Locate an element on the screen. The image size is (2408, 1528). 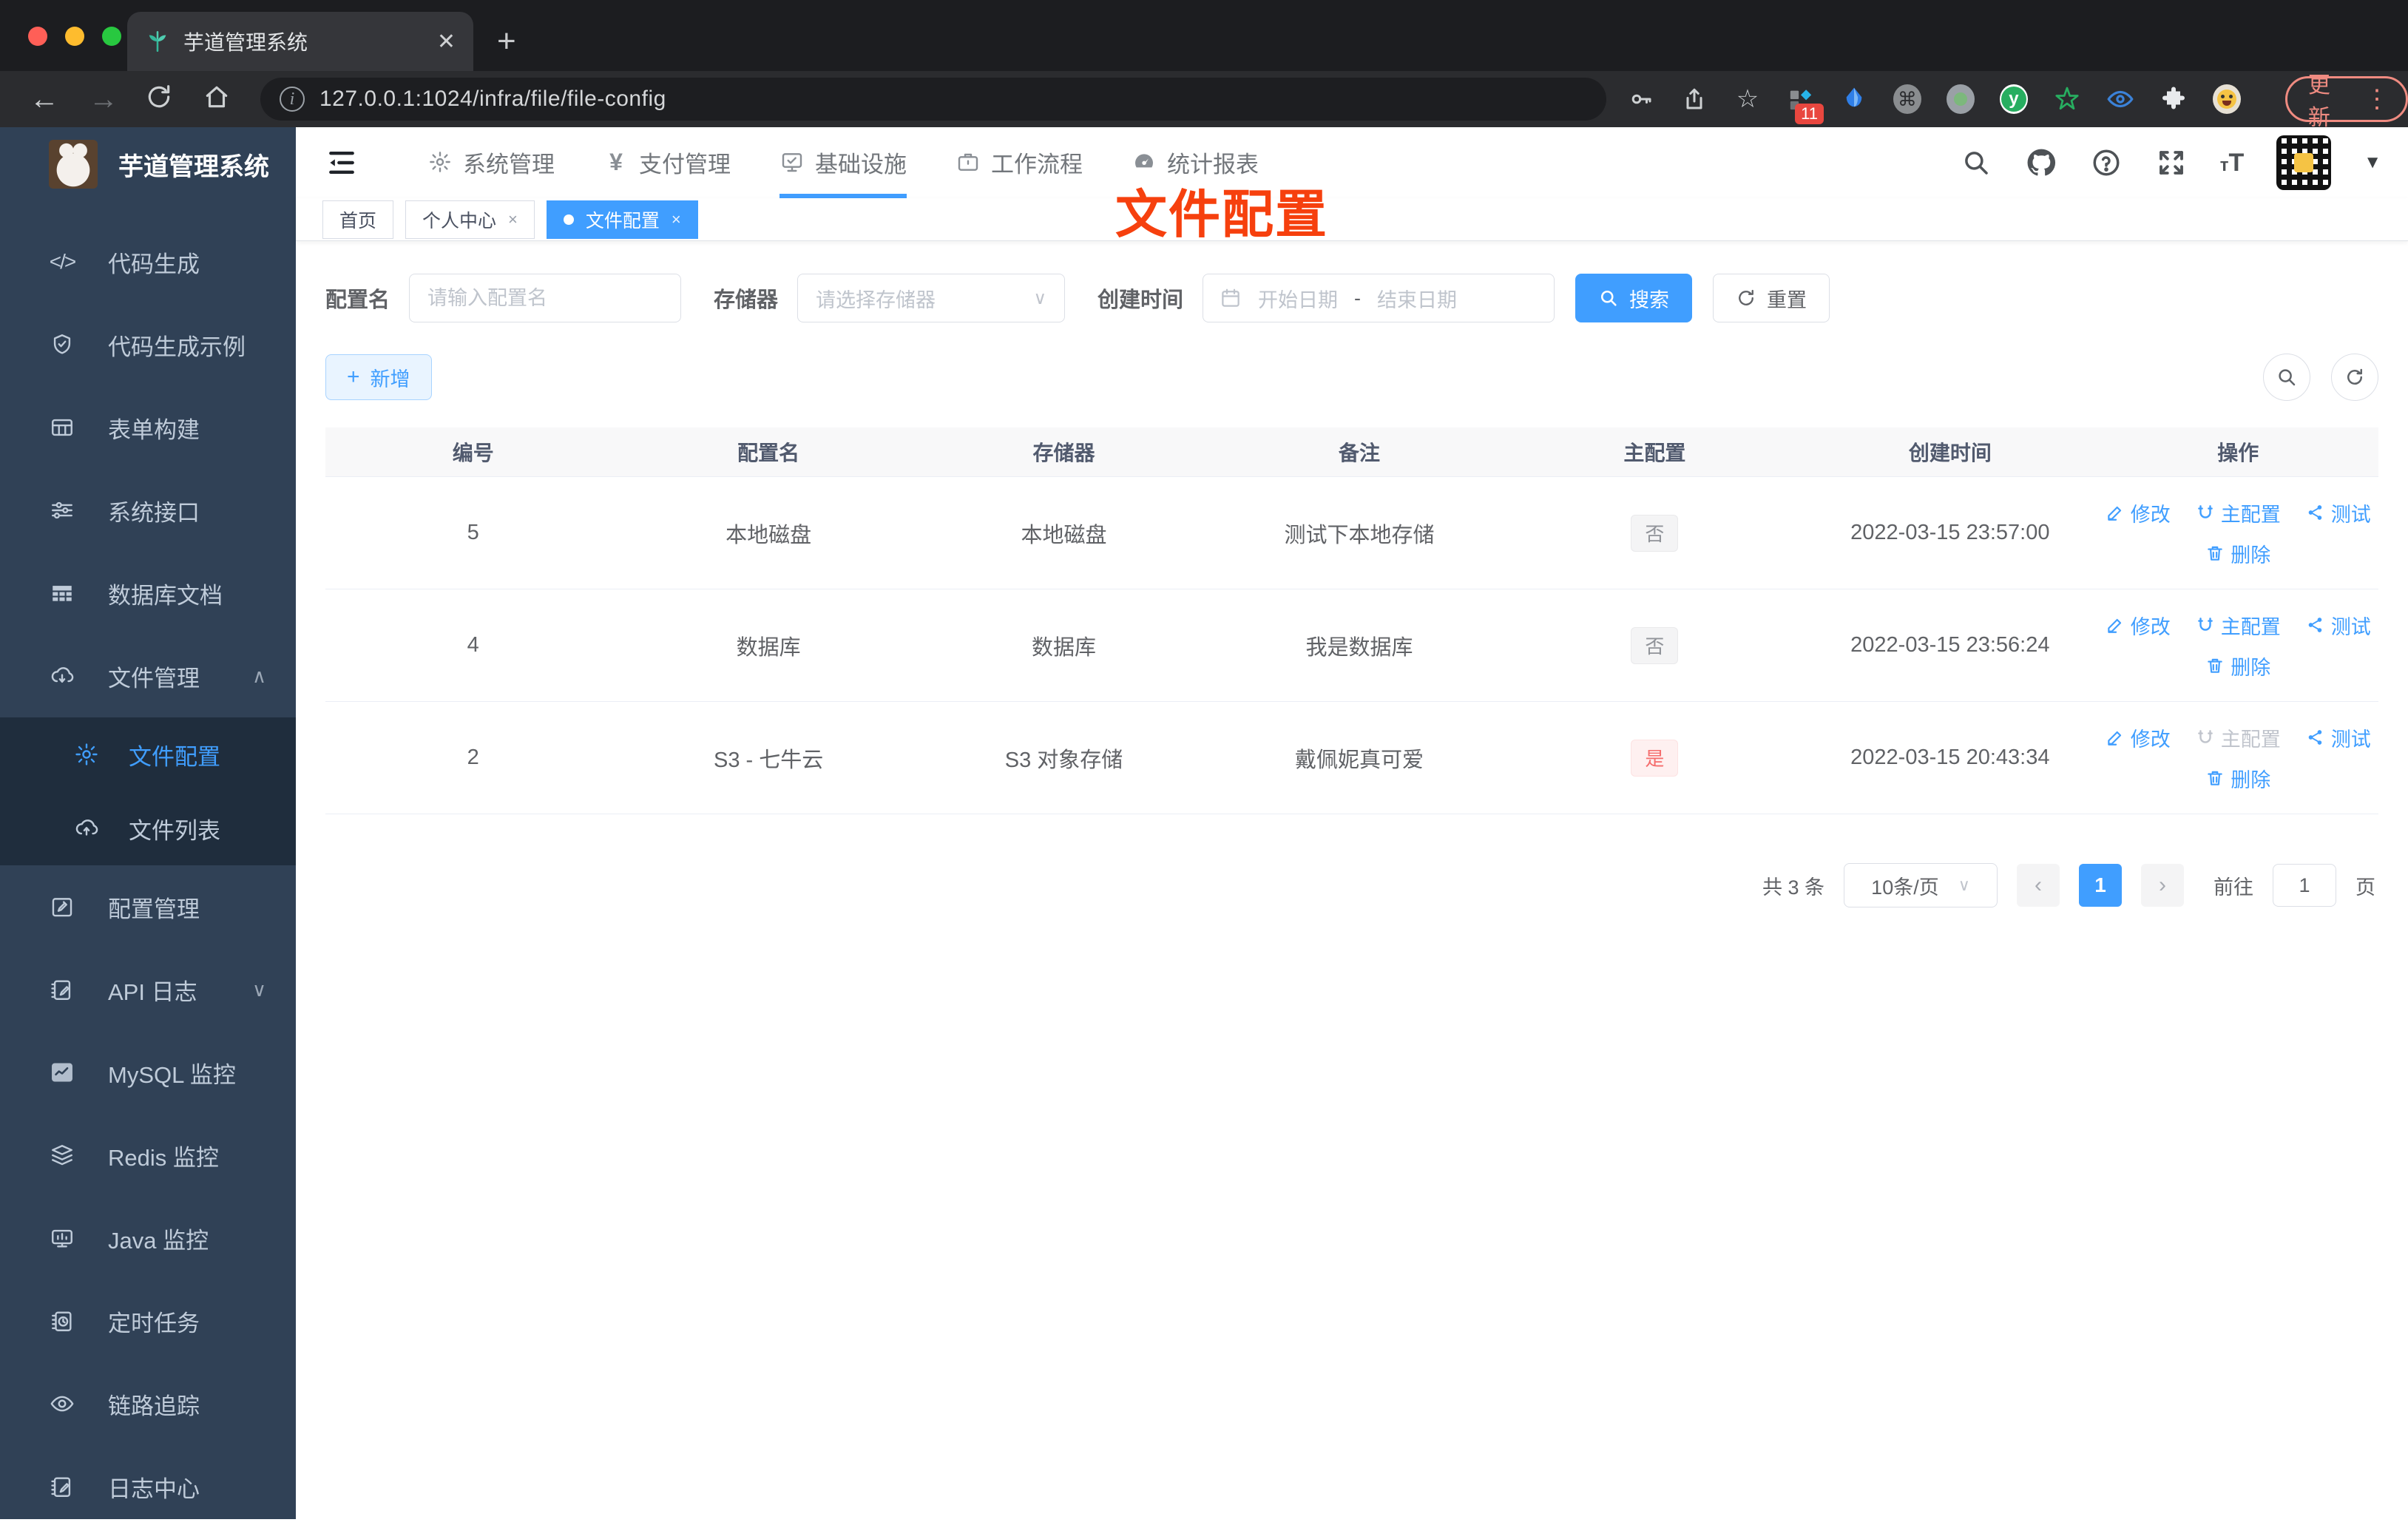
minimize-window-button is located at coordinates (74, 36).